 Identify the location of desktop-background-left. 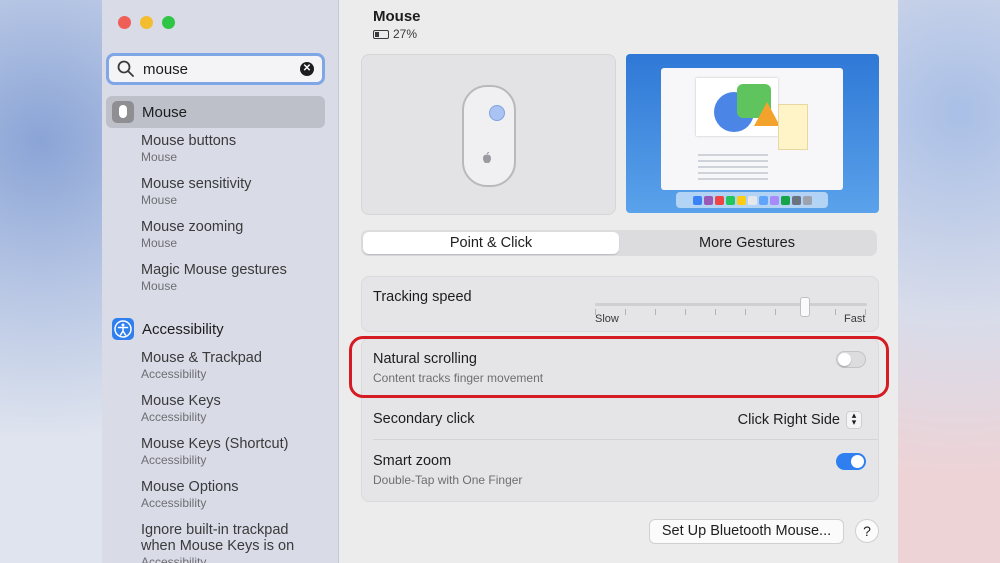
(51, 281).